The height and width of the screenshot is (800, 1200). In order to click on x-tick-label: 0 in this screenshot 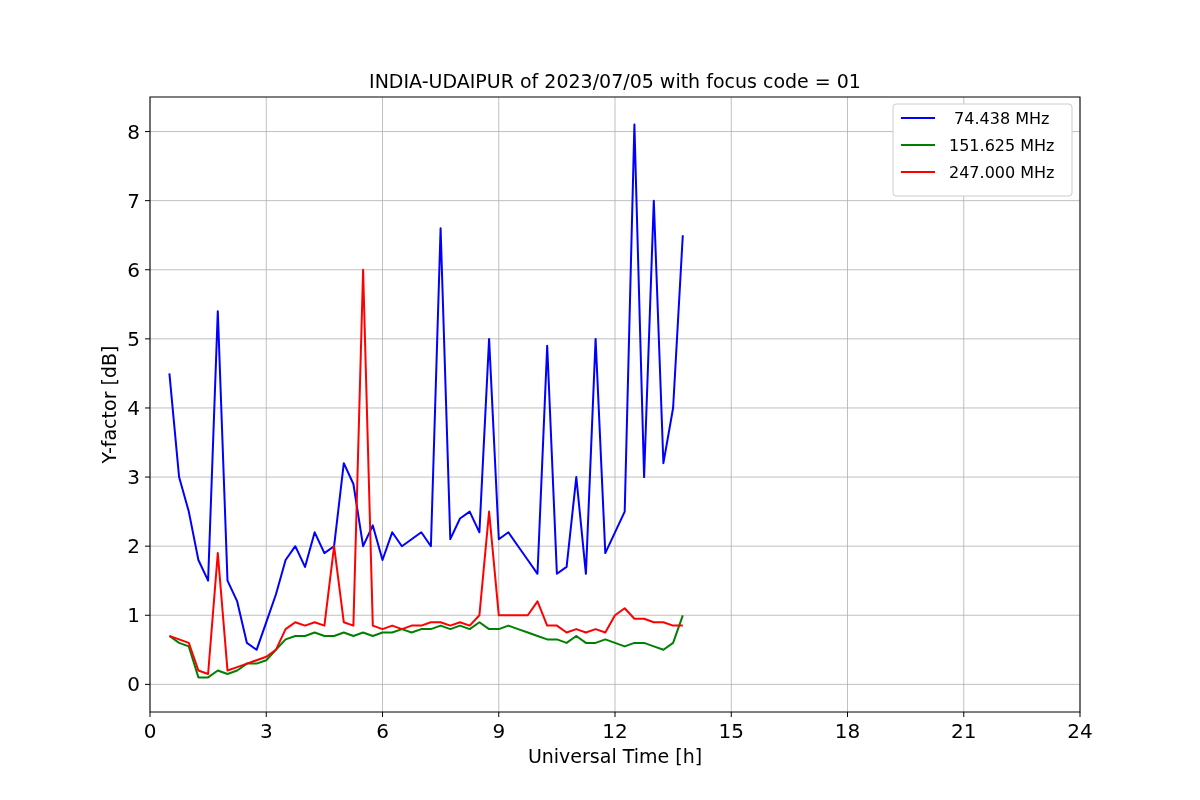, I will do `click(150, 731)`.